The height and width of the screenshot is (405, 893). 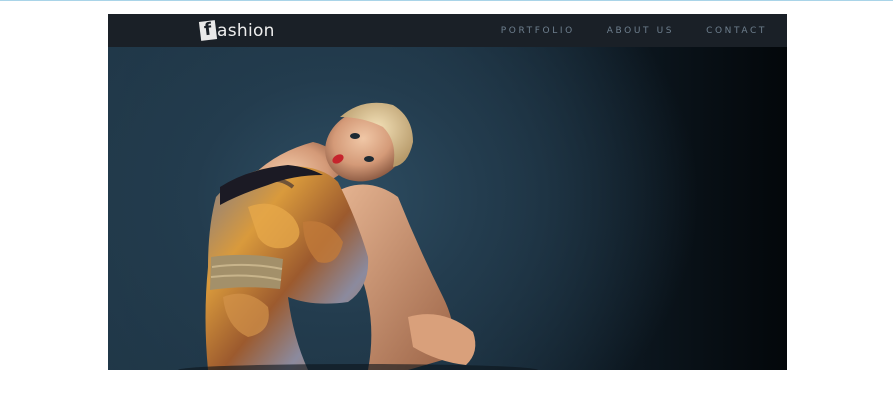 I want to click on nav-about-us: ABOUT US, so click(x=640, y=31).